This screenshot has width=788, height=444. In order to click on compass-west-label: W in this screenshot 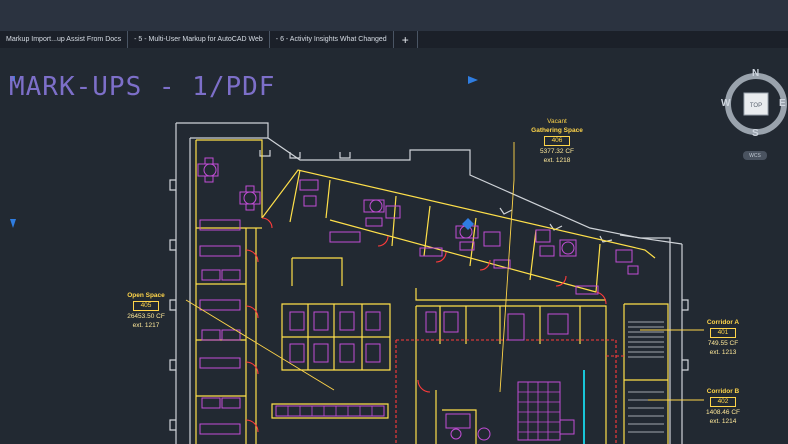, I will do `click(725, 103)`.